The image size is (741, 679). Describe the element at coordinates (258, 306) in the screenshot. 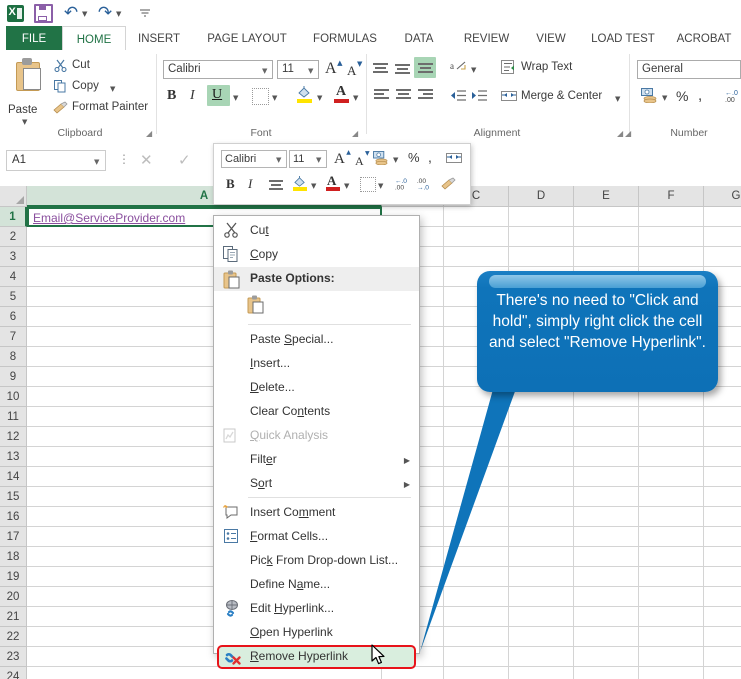

I see `paste-keep-formatting-icon` at that location.